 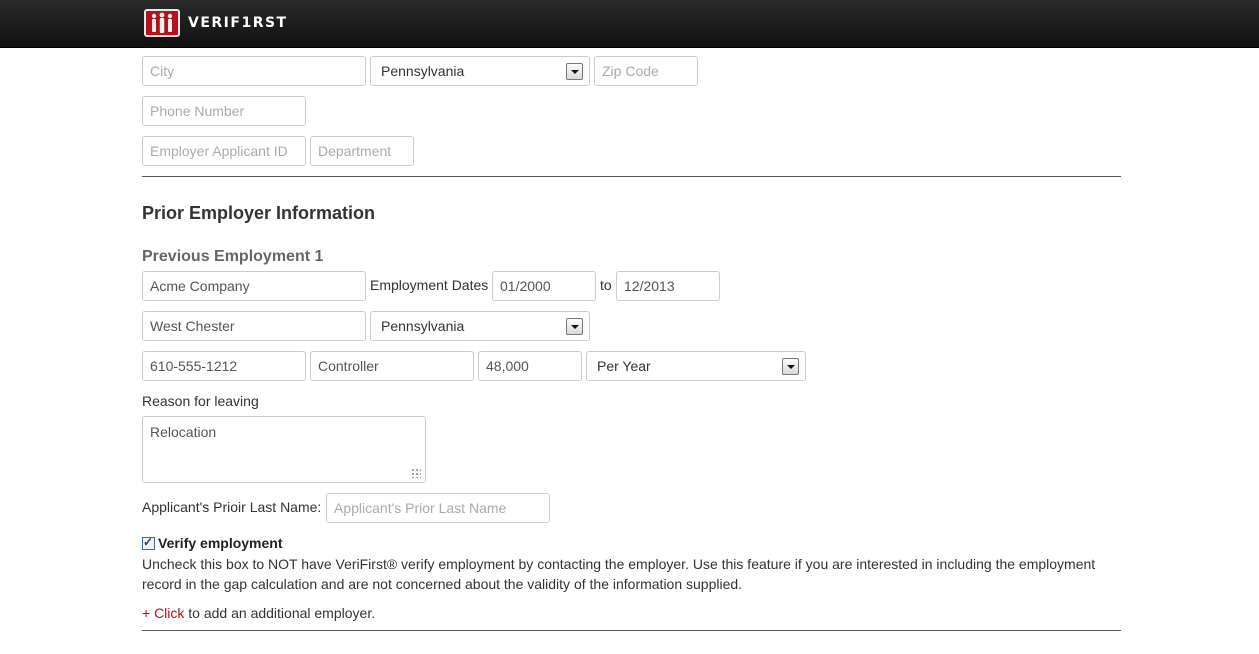 What do you see at coordinates (220, 543) in the screenshot?
I see `verify-employment-label: Verify employment` at bounding box center [220, 543].